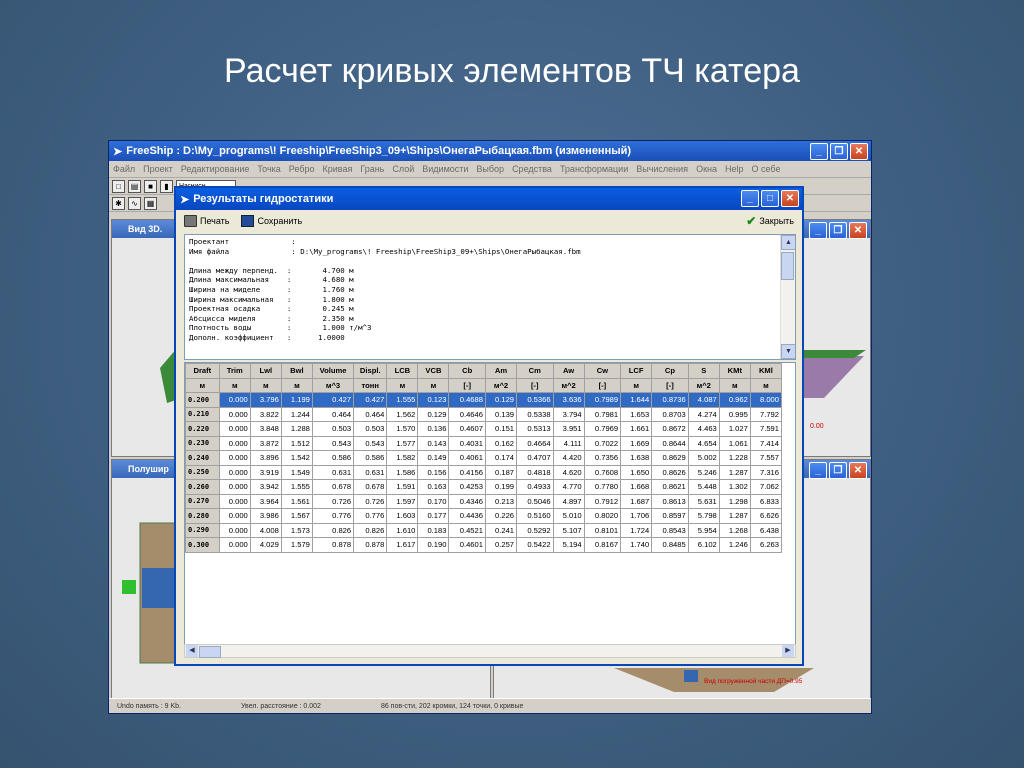 The height and width of the screenshot is (768, 1024). Describe the element at coordinates (818, 470) in the screenshot. I see `pane2-minimize-button: _` at that location.